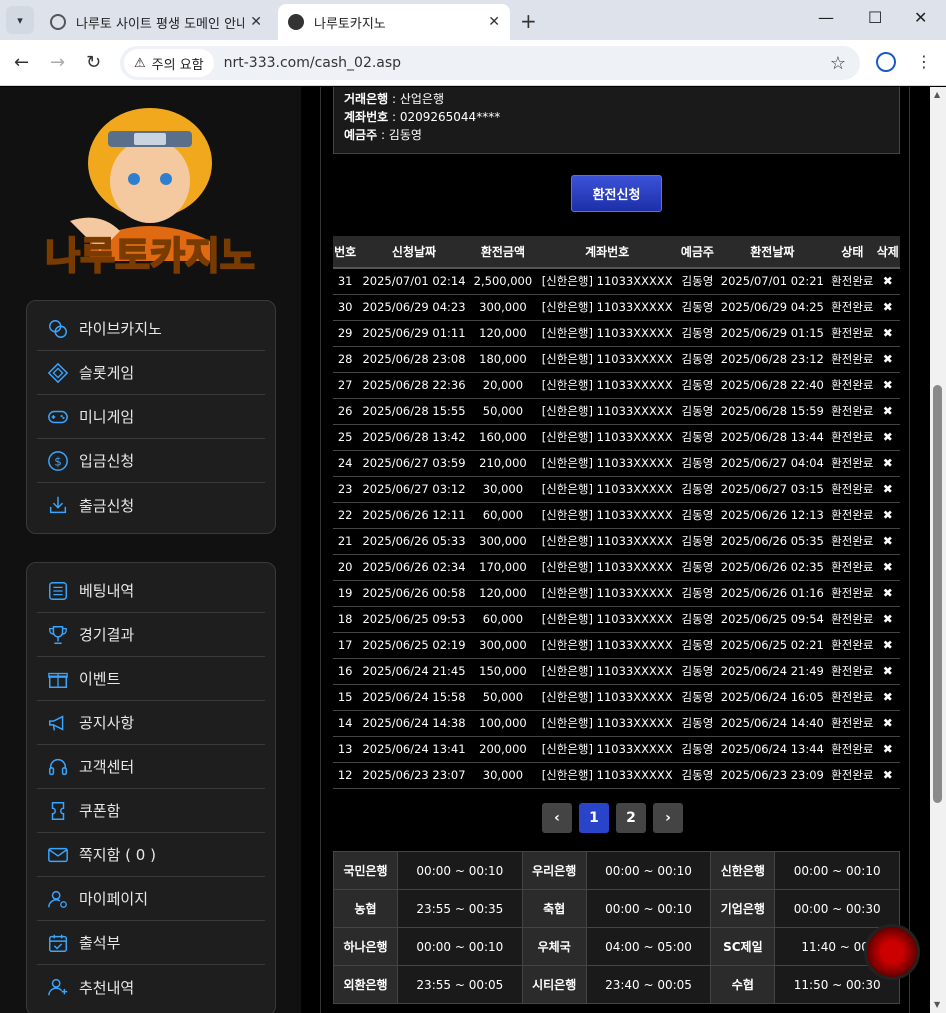 The height and width of the screenshot is (1013, 946). What do you see at coordinates (151, 987) in the screenshot?
I see `sidebar-item-referrals: 추천내역` at bounding box center [151, 987].